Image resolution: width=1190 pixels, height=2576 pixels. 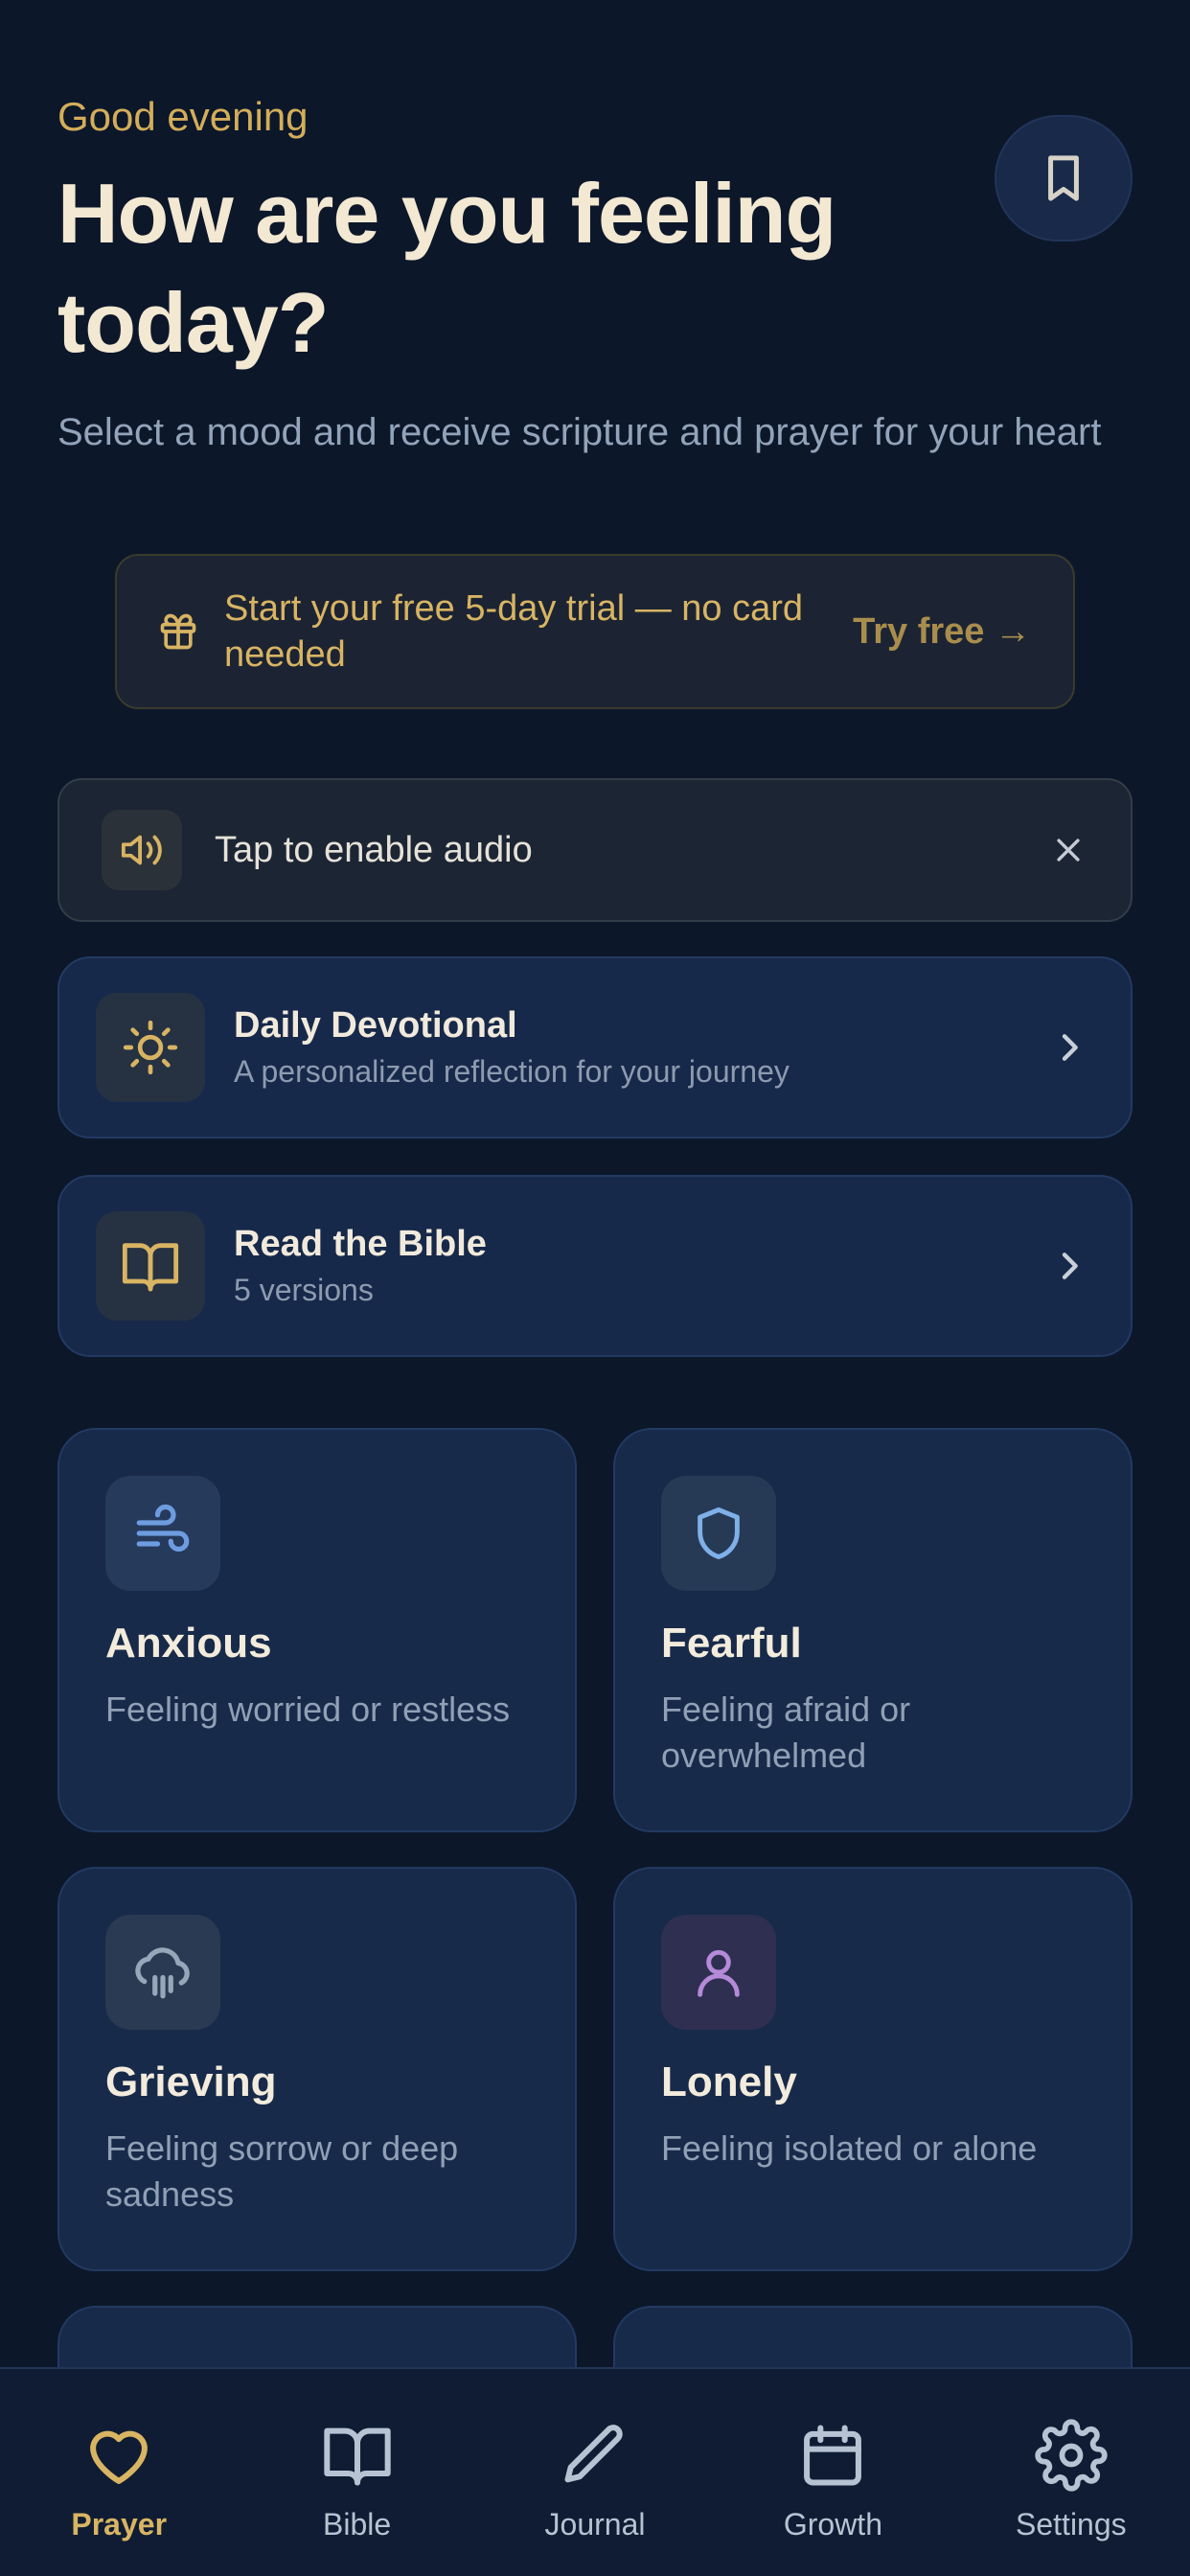 I want to click on close-button, so click(x=1068, y=850).